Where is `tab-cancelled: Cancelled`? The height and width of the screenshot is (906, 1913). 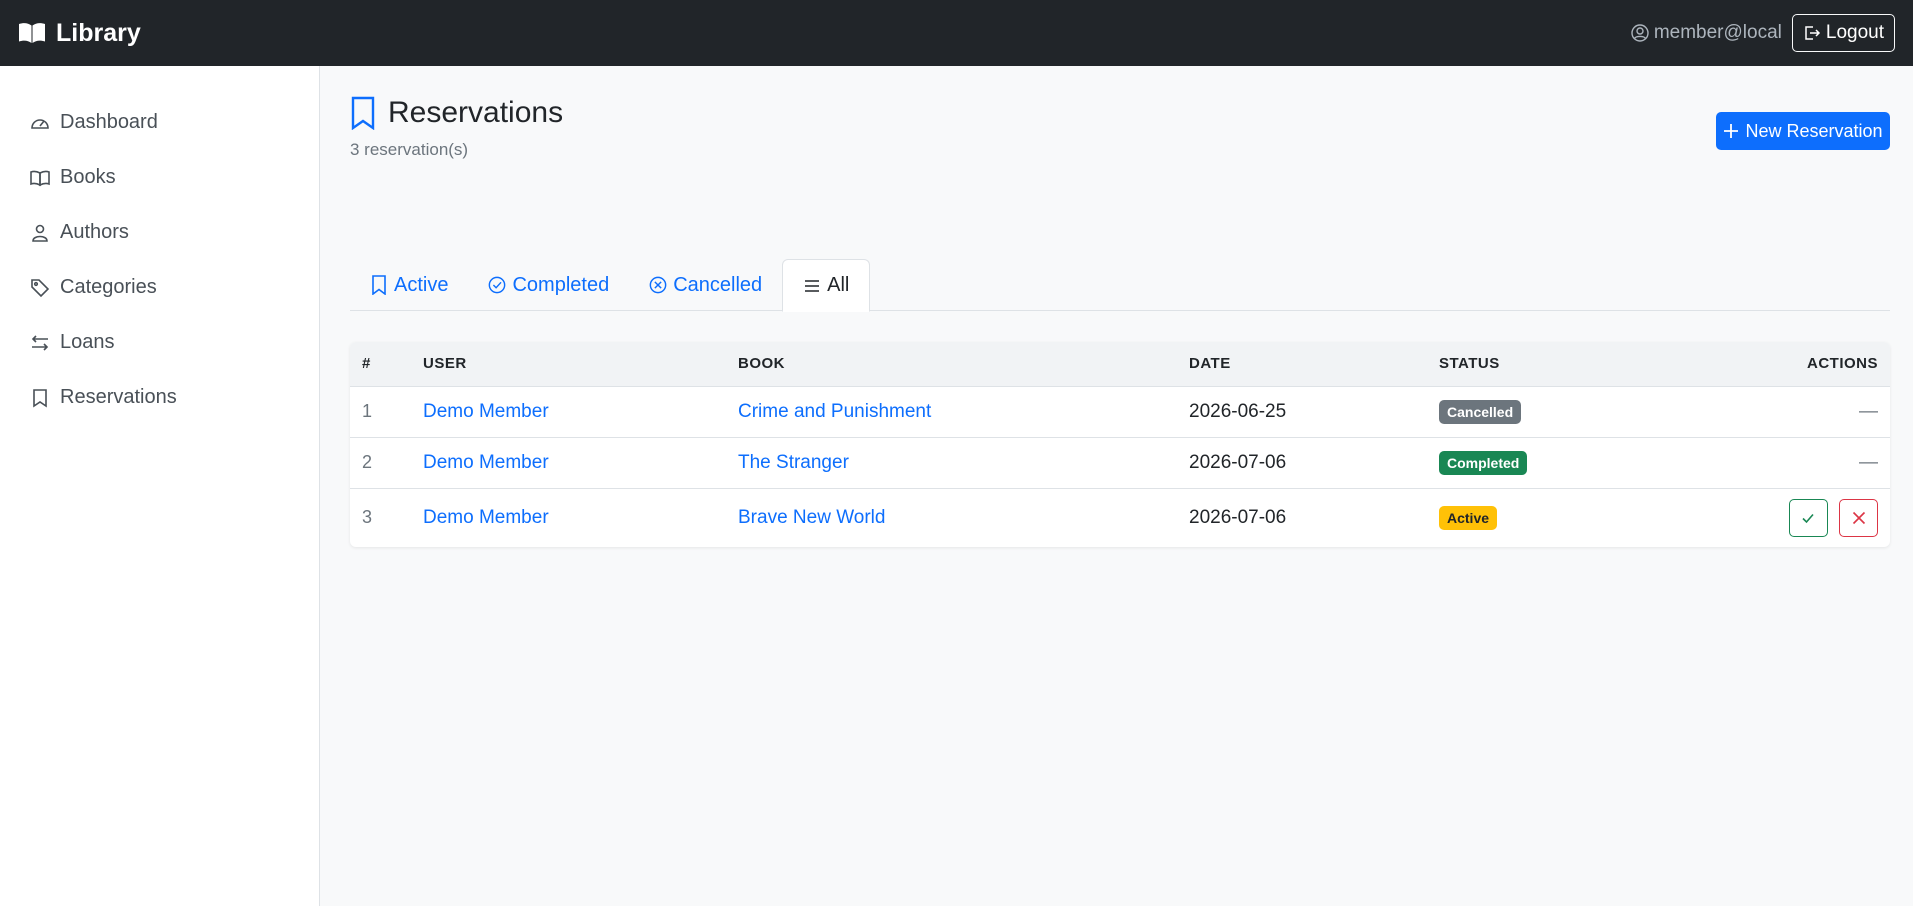 tab-cancelled: Cancelled is located at coordinates (705, 285).